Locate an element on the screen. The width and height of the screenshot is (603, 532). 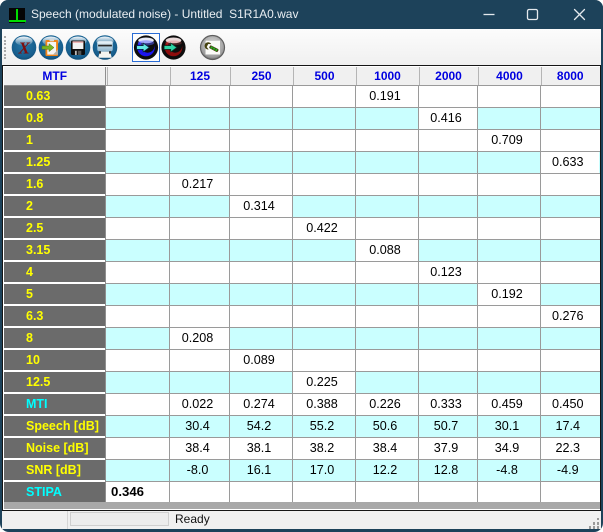
svg-text: X is located at coordinates (24, 48).